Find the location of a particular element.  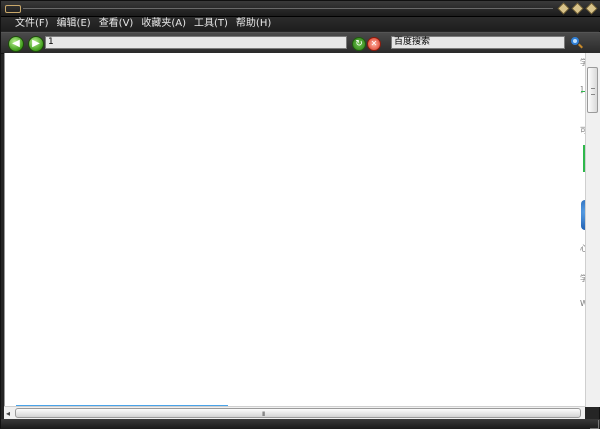

stop-icon: ✕ is located at coordinates (374, 43).